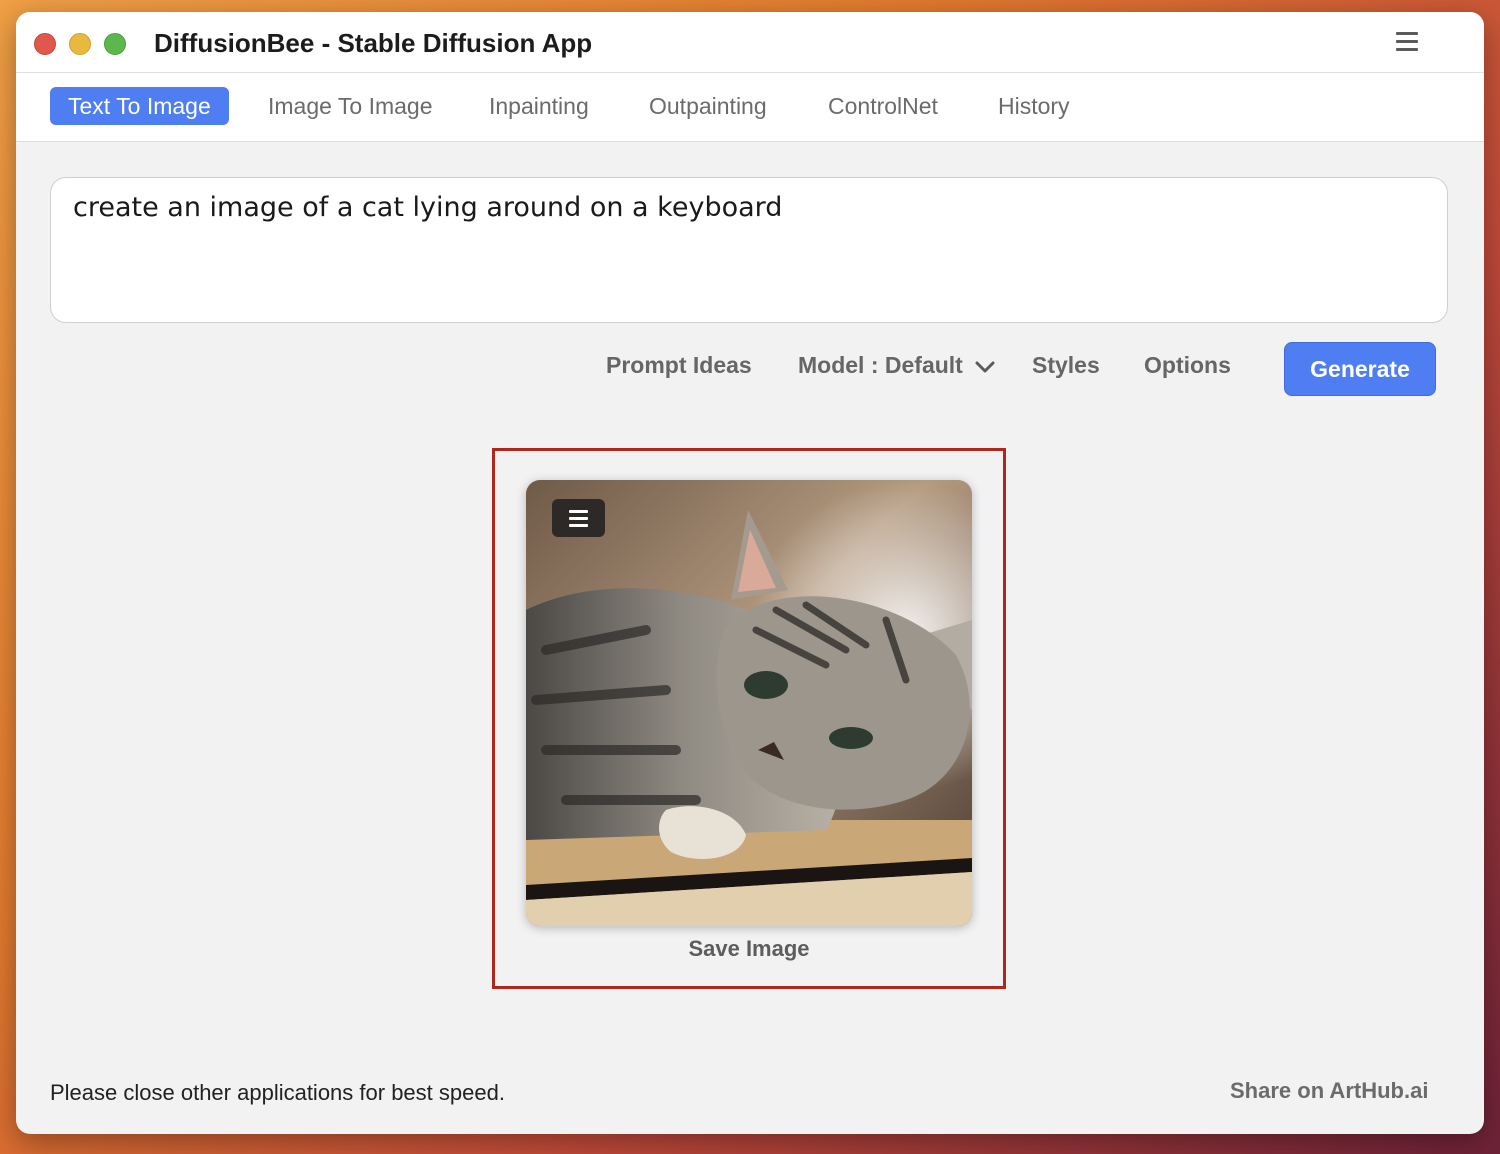  Describe the element at coordinates (750, 42) in the screenshot. I see `title-bar: DiffusionBee - Stable Diffusion App` at that location.